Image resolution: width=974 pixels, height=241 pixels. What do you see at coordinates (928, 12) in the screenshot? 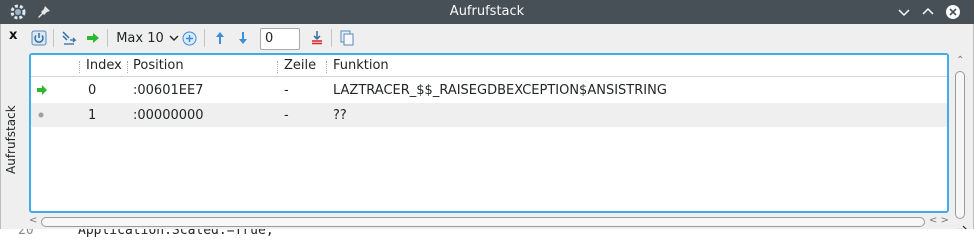
I see `maximize-icon` at bounding box center [928, 12].